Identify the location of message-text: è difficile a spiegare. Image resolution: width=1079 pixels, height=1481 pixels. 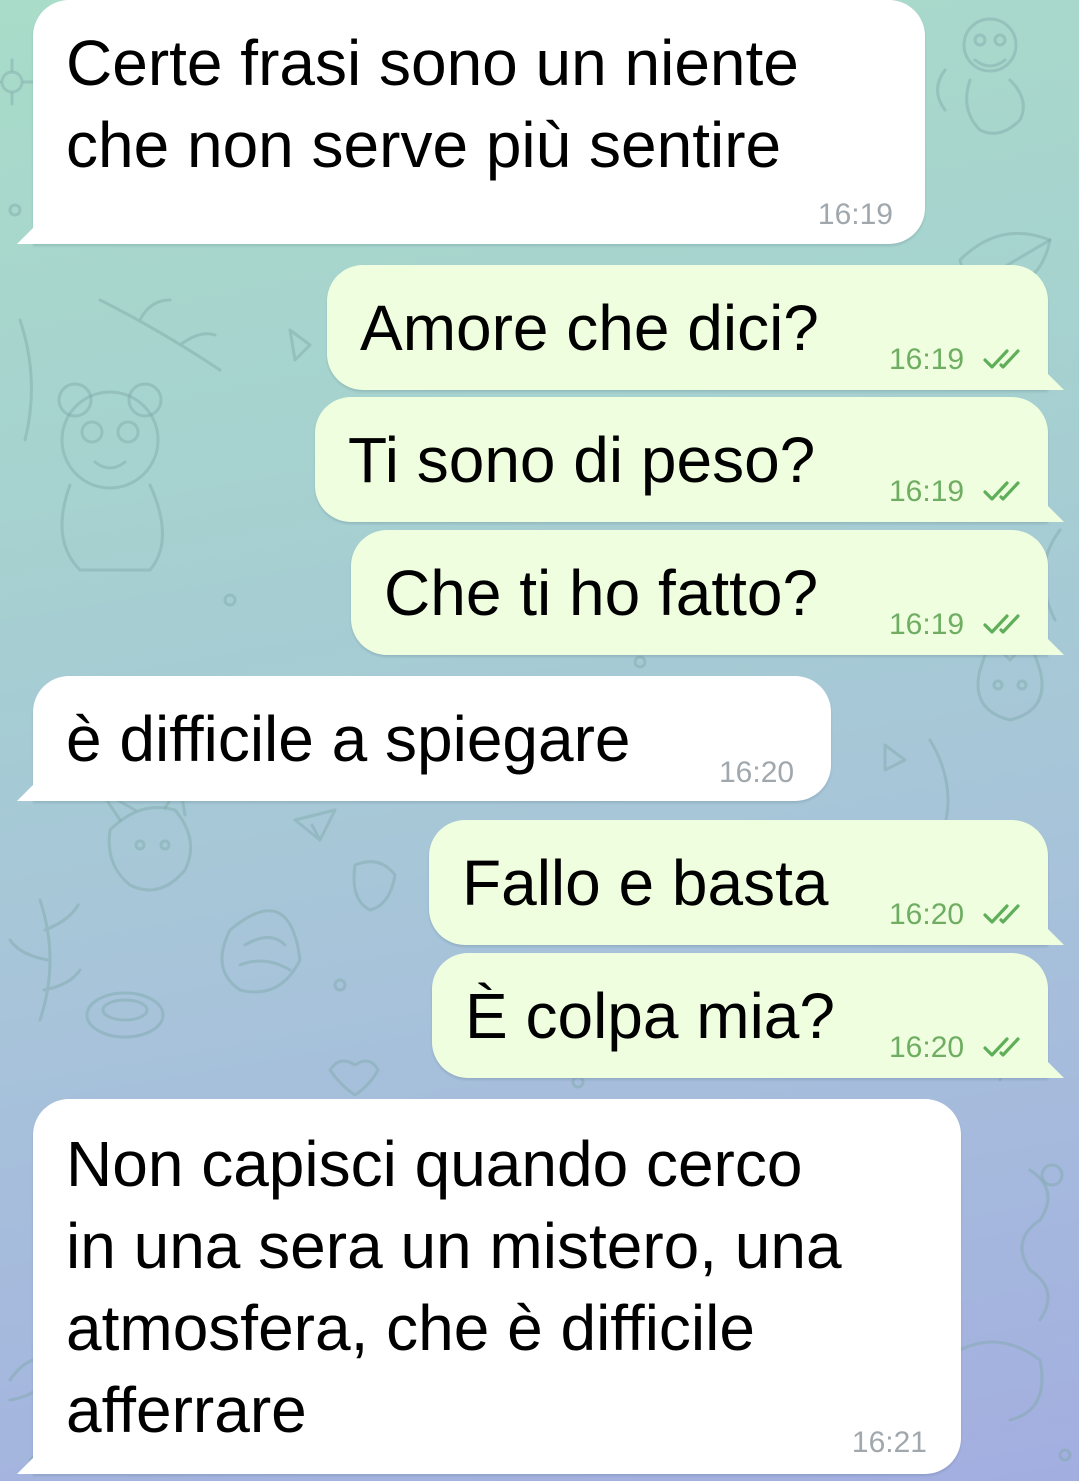
(348, 739).